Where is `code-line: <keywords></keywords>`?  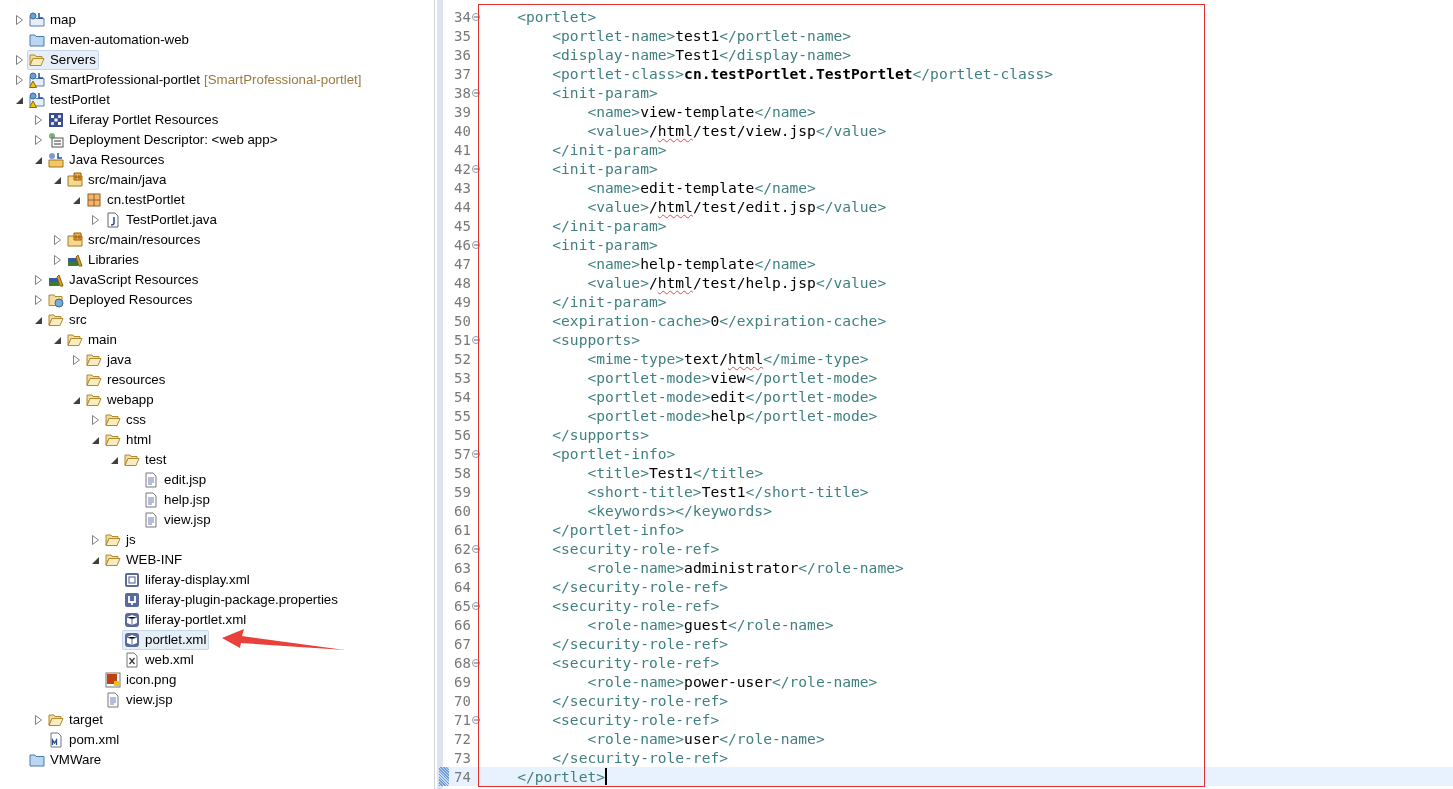
code-line: <keywords></keywords> is located at coordinates (679, 510).